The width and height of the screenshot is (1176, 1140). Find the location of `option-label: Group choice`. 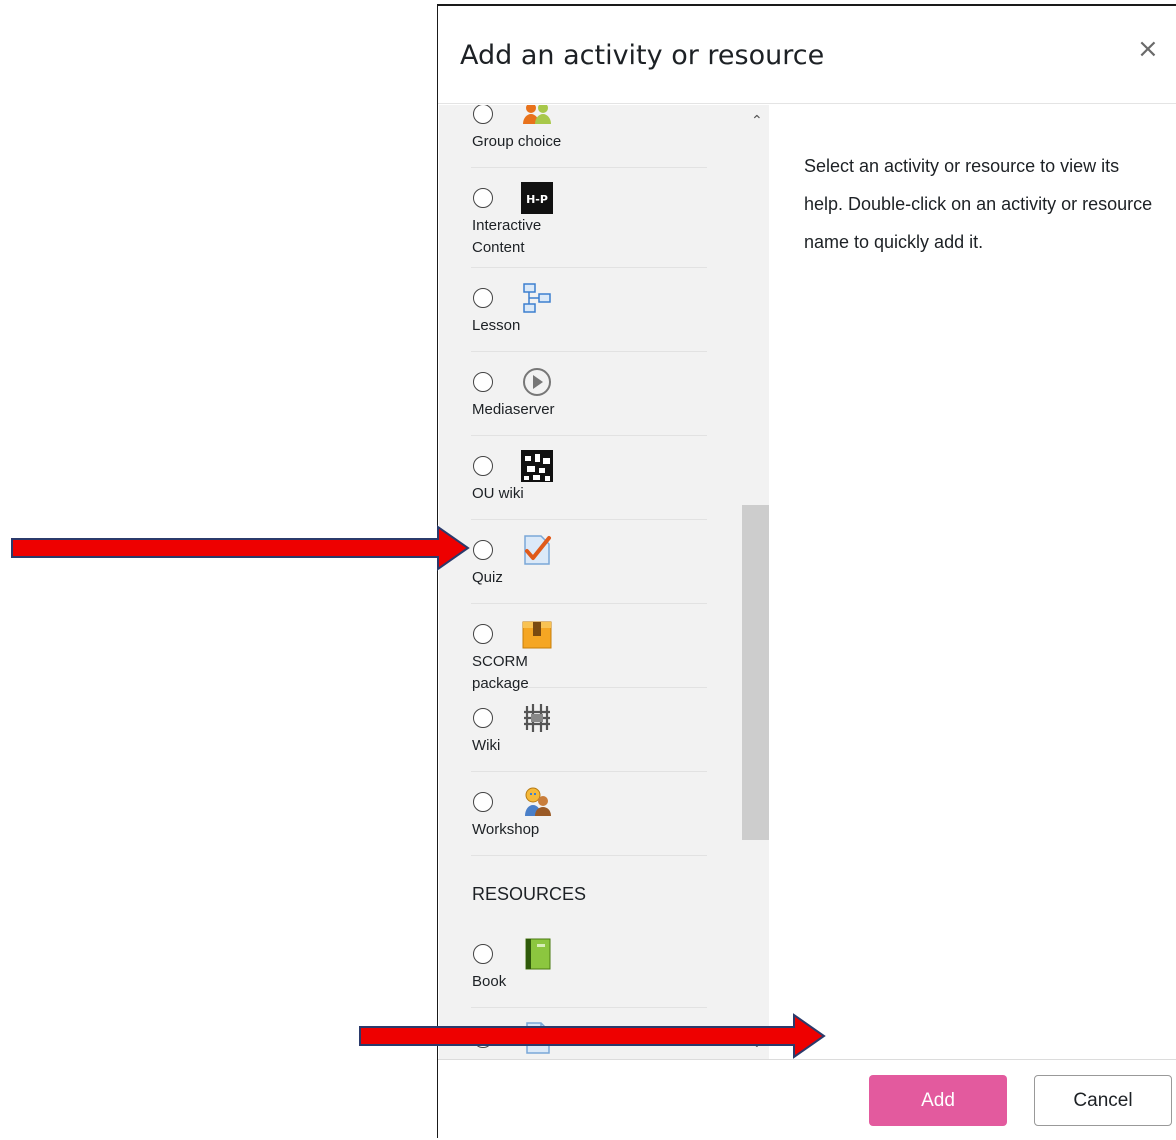

option-label: Group choice is located at coordinates (517, 141).